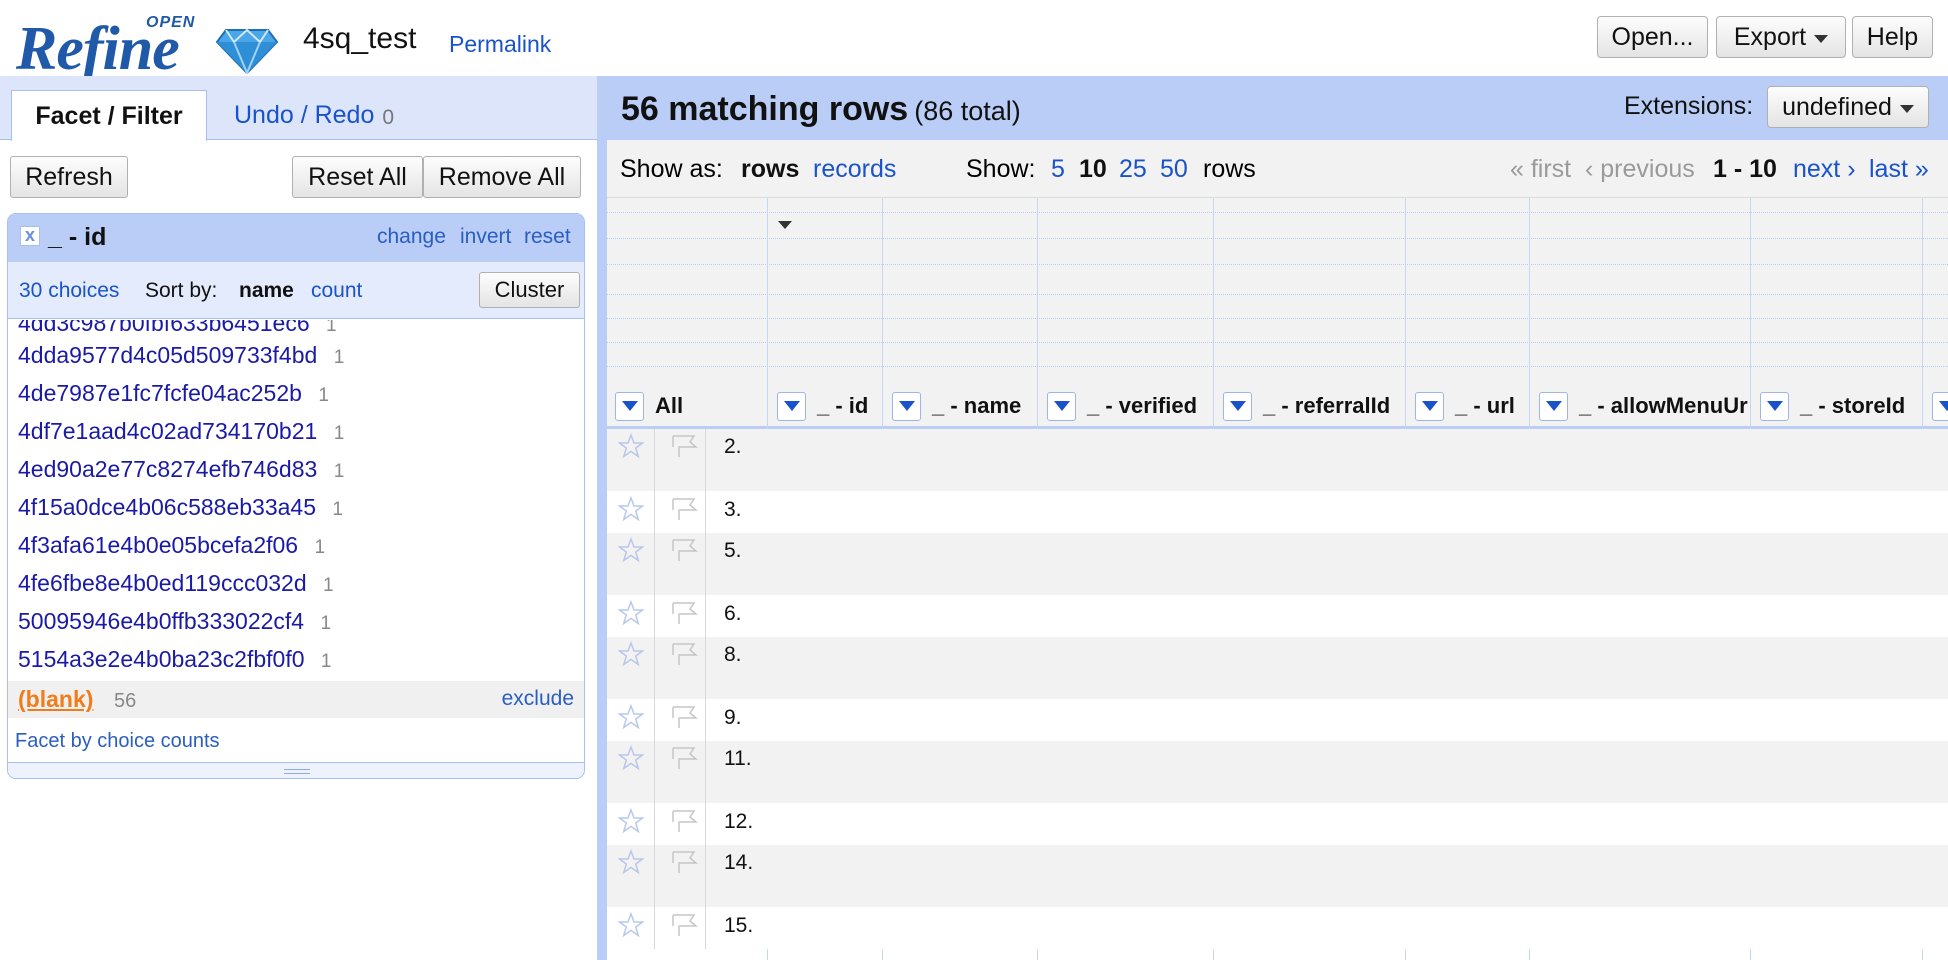  Describe the element at coordinates (967, 111) in the screenshot. I see `total-rows-text: (86 total)` at that location.